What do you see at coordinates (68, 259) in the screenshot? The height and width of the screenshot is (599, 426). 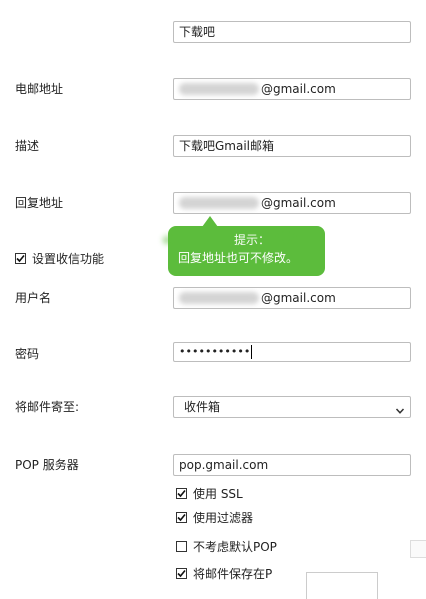 I see `receive-settings-label: 设置收信功能` at bounding box center [68, 259].